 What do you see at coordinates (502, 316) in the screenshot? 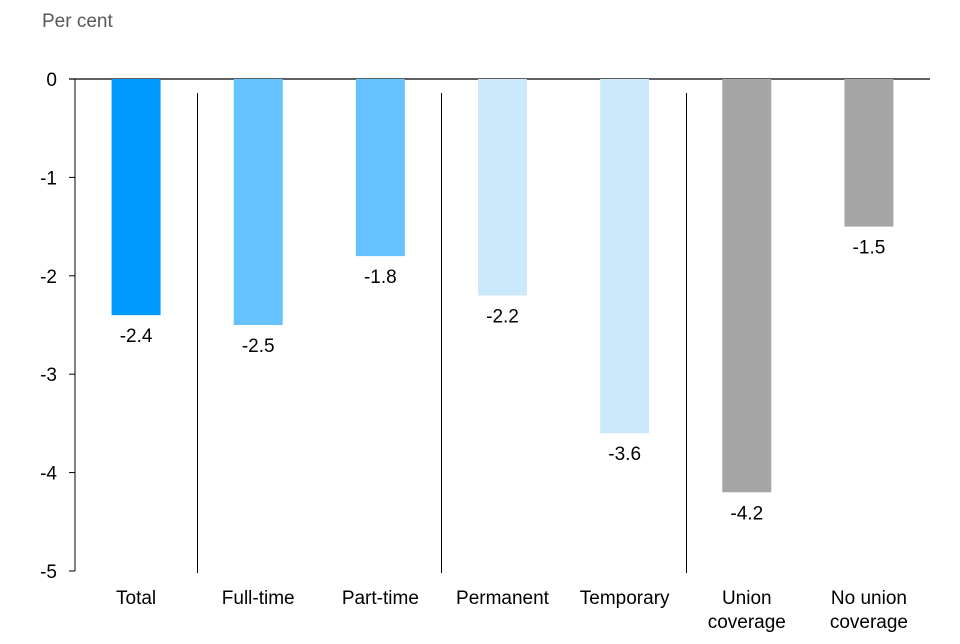
I see `data-label: -2.2` at bounding box center [502, 316].